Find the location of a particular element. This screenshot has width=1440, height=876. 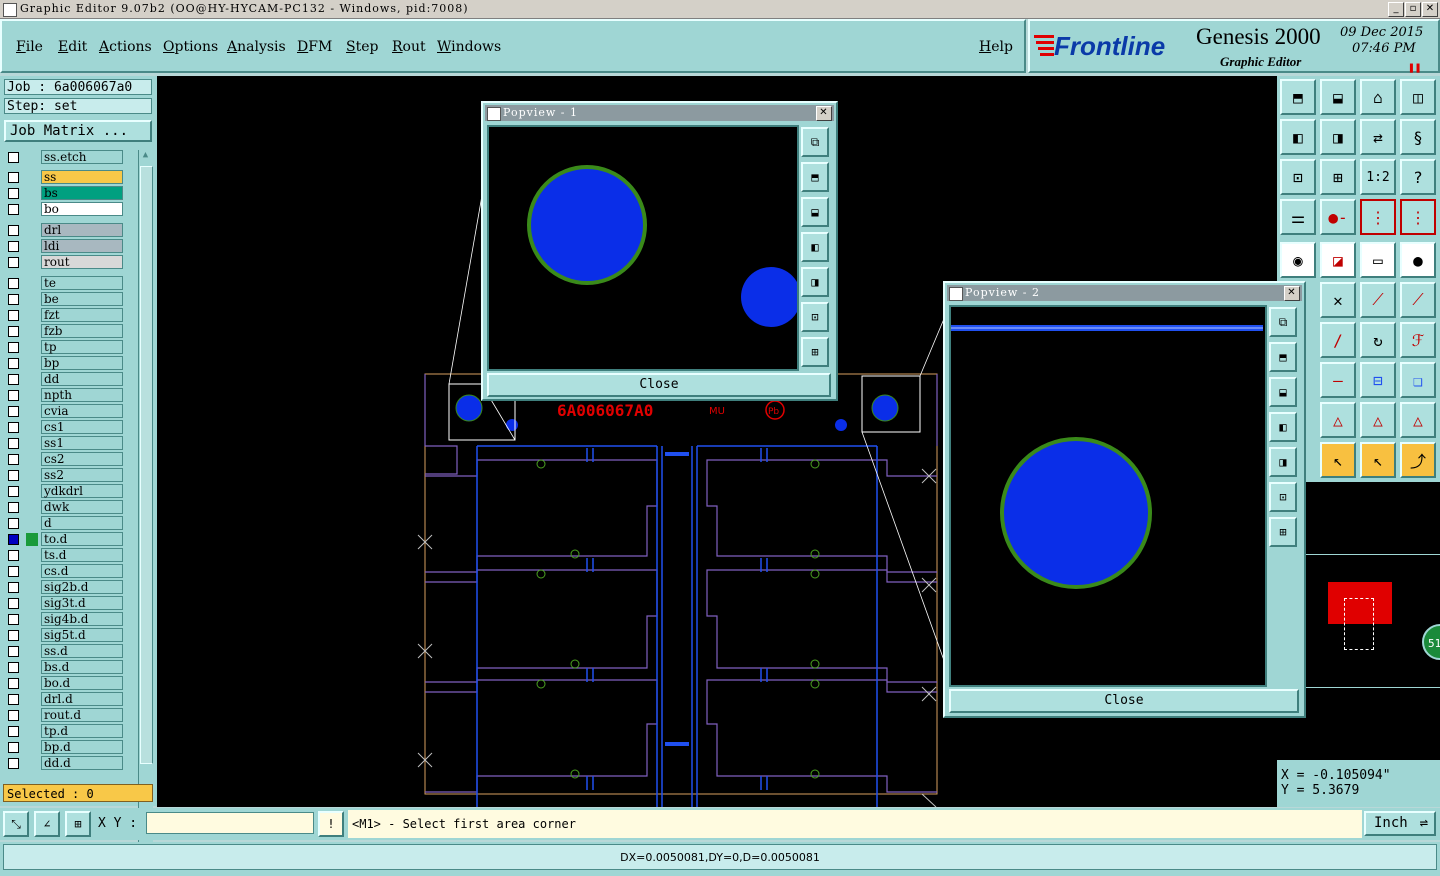

layer-name: ss is located at coordinates (82, 177).